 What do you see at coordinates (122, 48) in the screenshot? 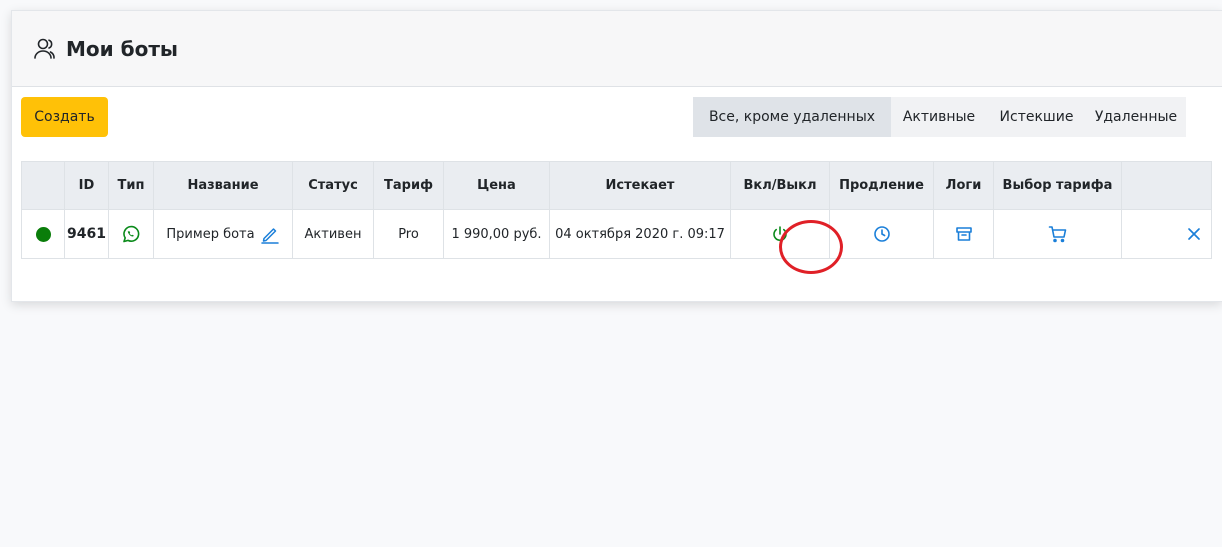
I see `page-title: Мои боты` at bounding box center [122, 48].